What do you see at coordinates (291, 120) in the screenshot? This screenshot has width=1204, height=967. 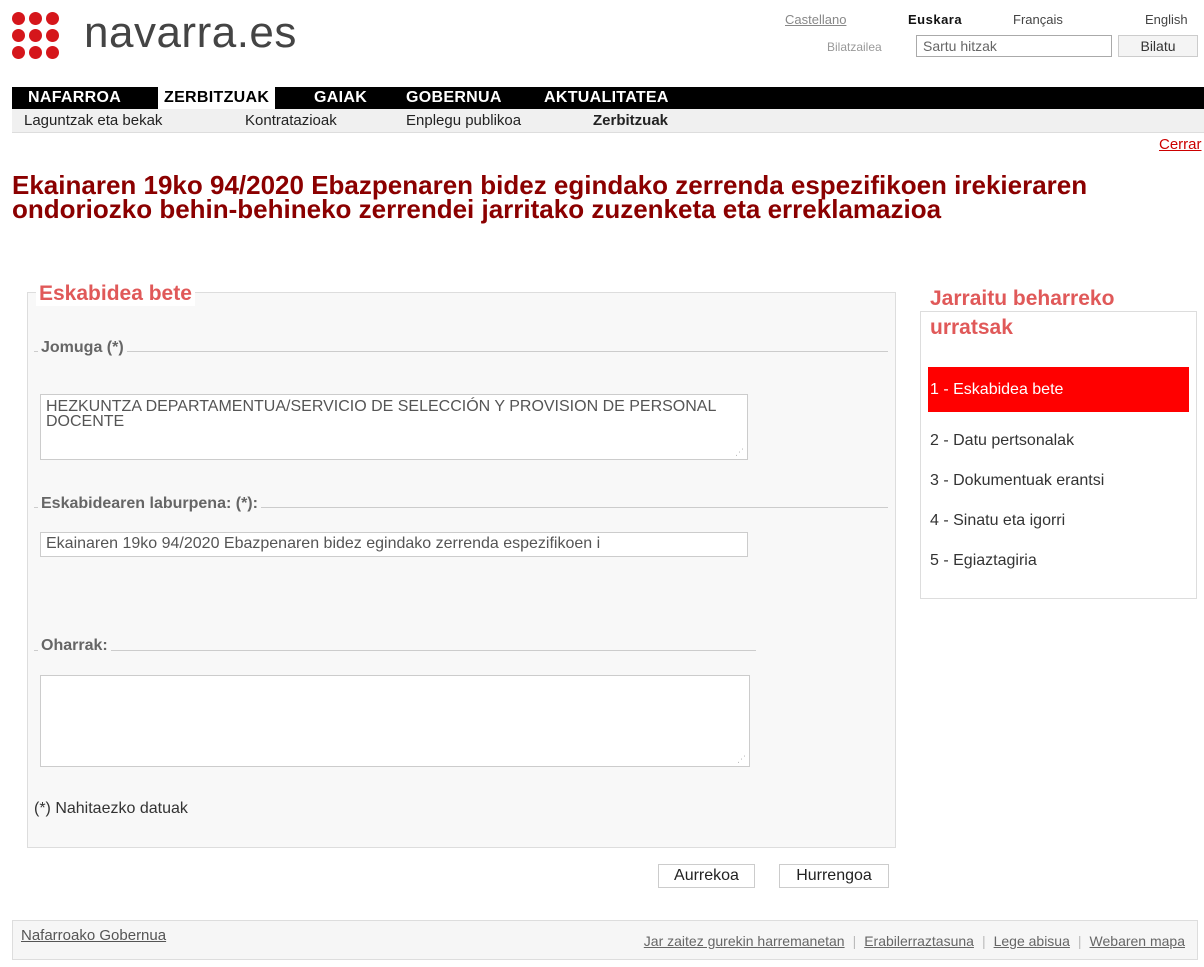 I see `subnav-kontratazioak: Kontratazioak` at bounding box center [291, 120].